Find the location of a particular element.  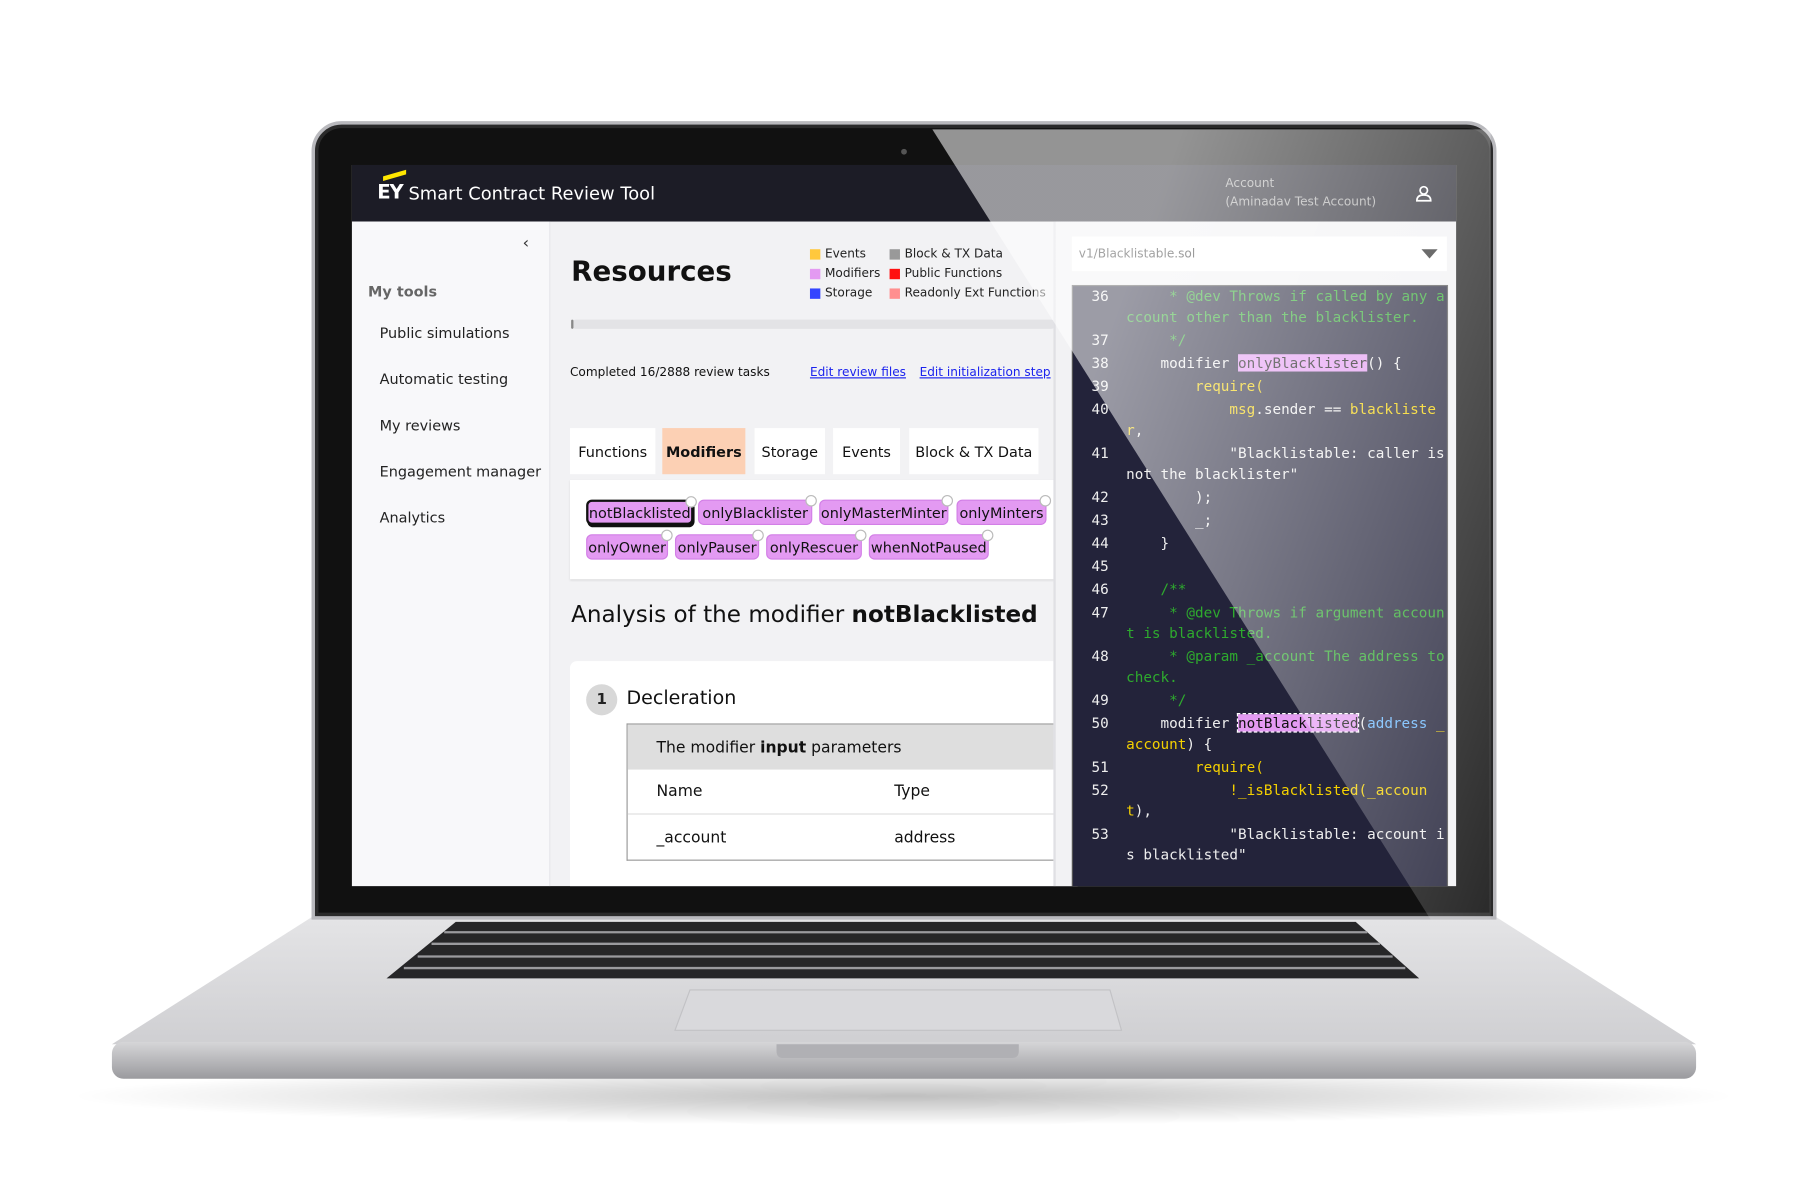

line-number: 41 is located at coordinates (1100, 453).